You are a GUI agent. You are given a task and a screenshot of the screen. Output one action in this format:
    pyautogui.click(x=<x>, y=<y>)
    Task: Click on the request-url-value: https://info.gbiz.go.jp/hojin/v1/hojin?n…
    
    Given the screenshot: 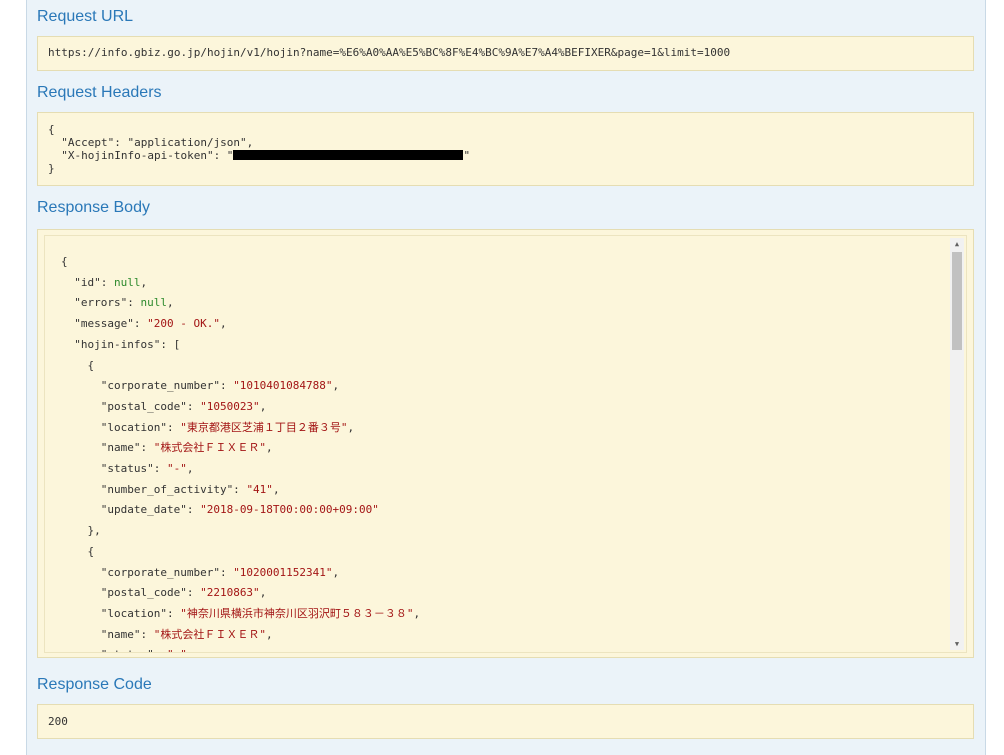 What is the action you would take?
    pyautogui.click(x=389, y=52)
    